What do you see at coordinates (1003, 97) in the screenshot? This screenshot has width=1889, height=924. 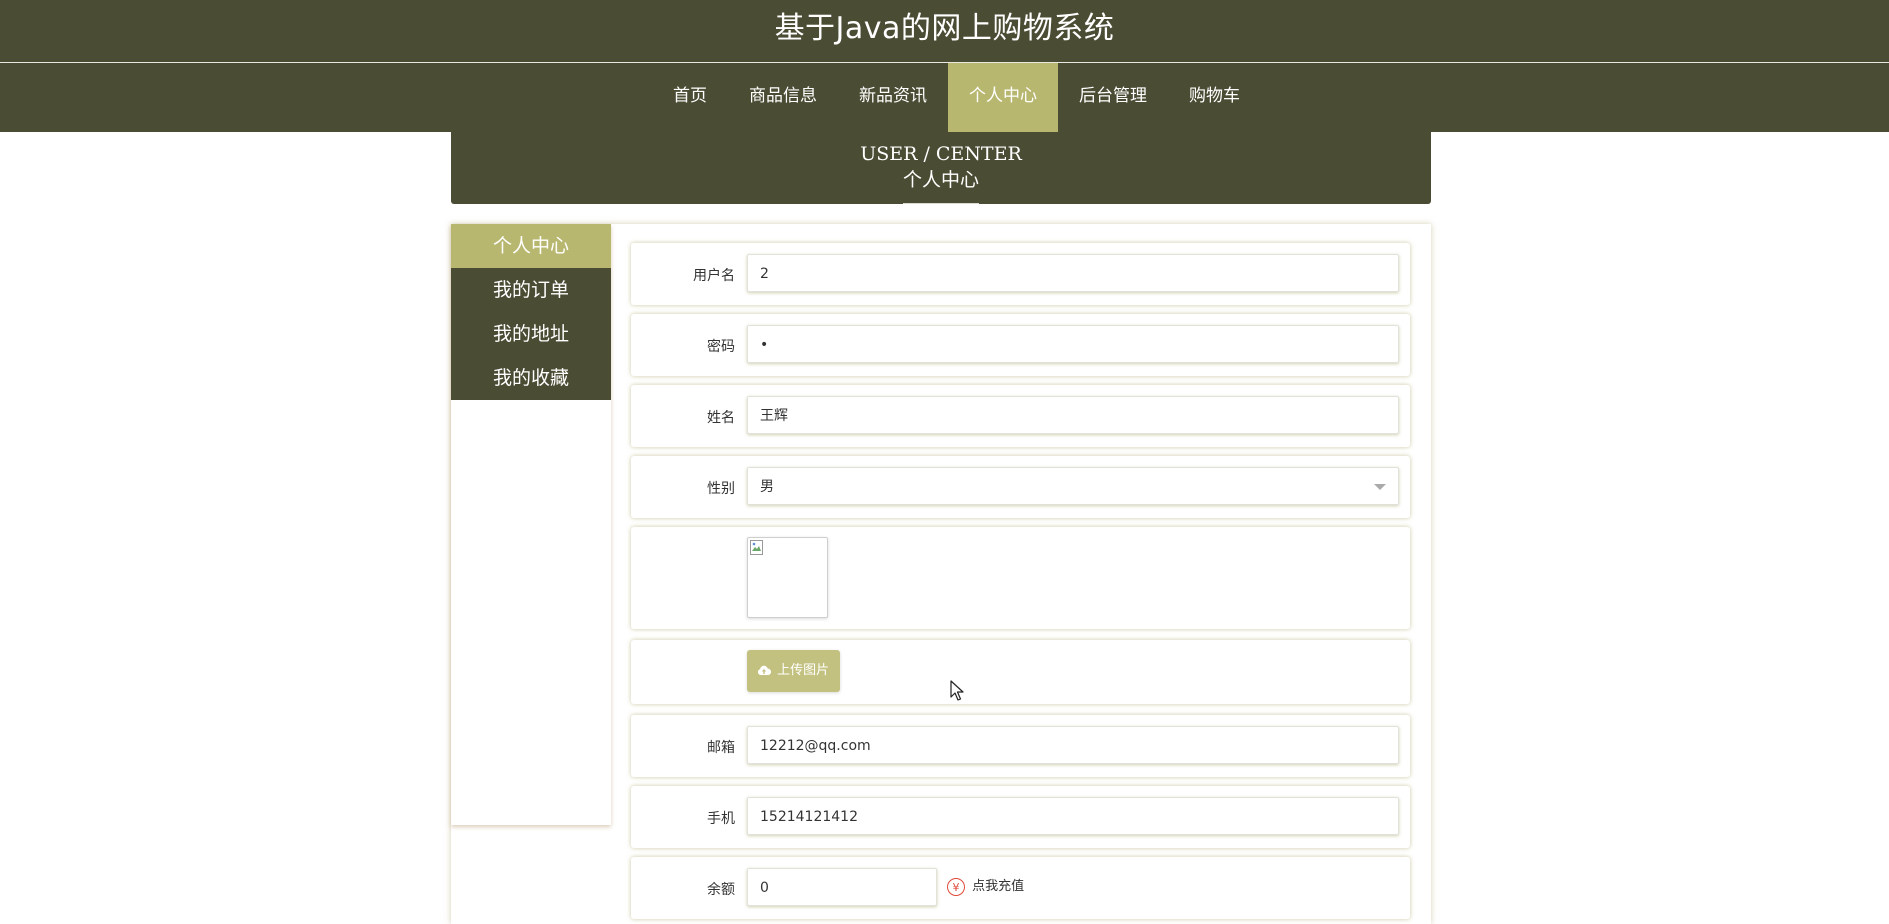 I see `nav-item-user-center: 个人中心` at bounding box center [1003, 97].